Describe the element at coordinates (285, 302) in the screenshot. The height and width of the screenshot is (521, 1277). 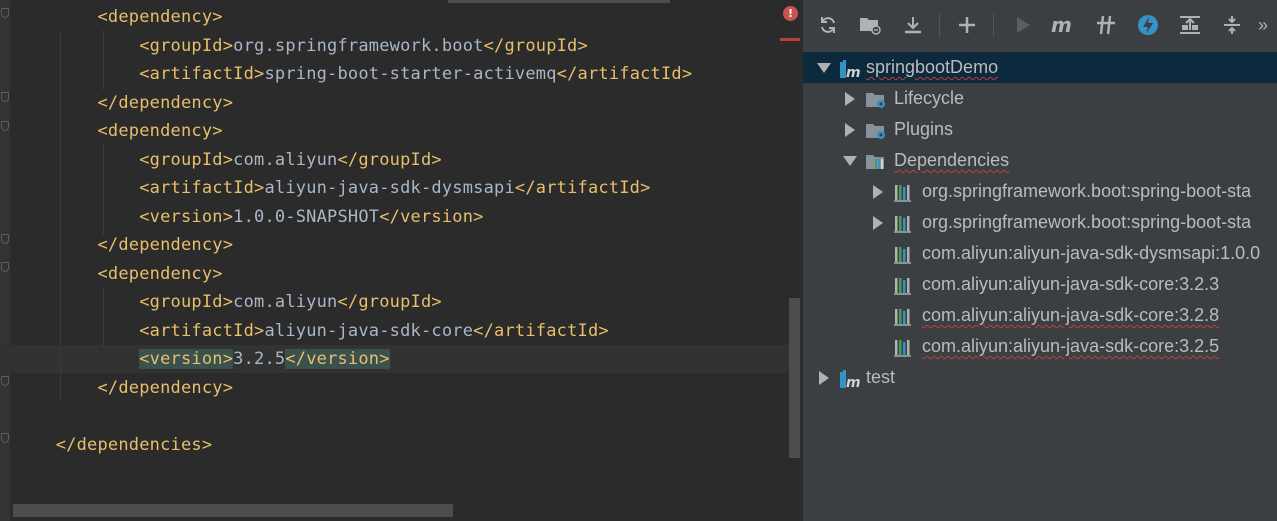
I see `xml-text-token: com.aliyun` at that location.